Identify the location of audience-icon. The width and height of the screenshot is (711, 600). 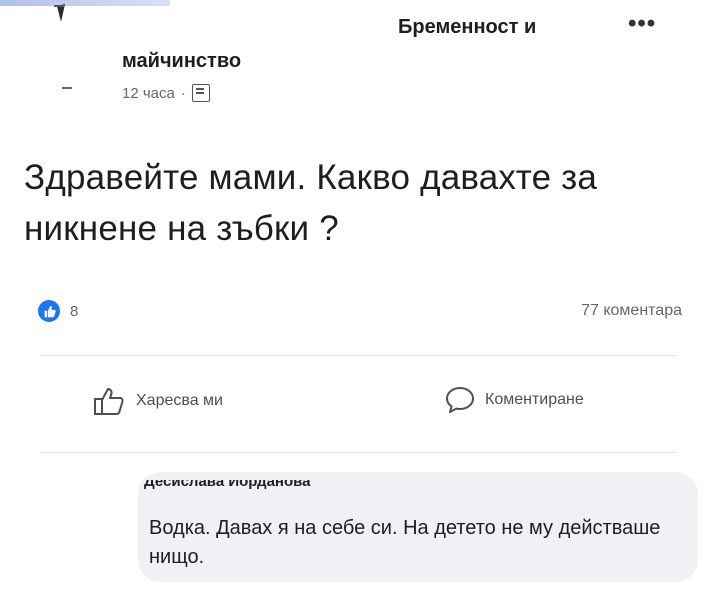
(200, 93).